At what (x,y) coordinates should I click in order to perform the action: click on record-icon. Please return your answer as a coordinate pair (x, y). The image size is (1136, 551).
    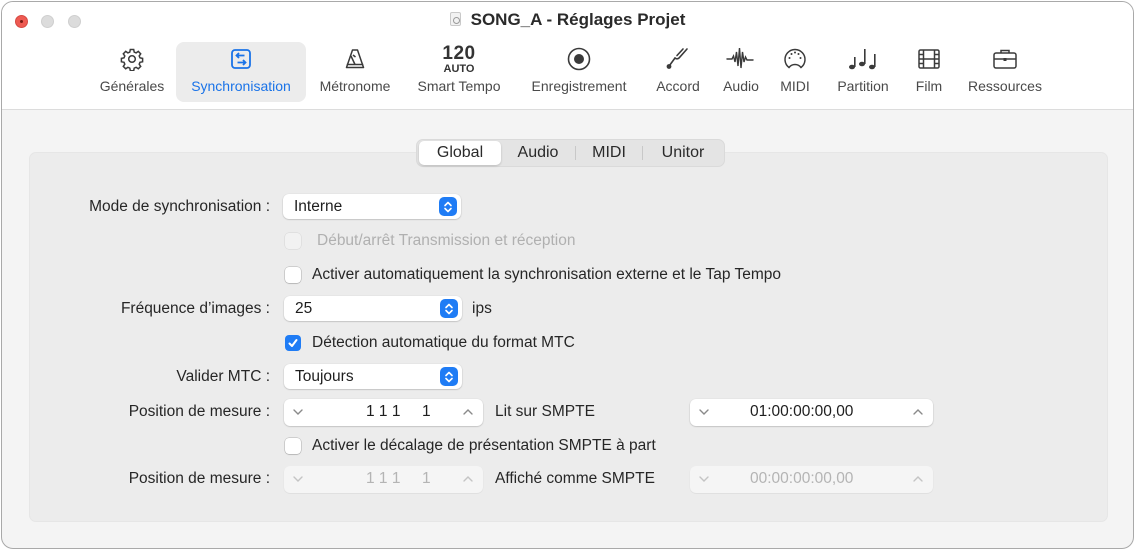
    Looking at the image, I should click on (579, 59).